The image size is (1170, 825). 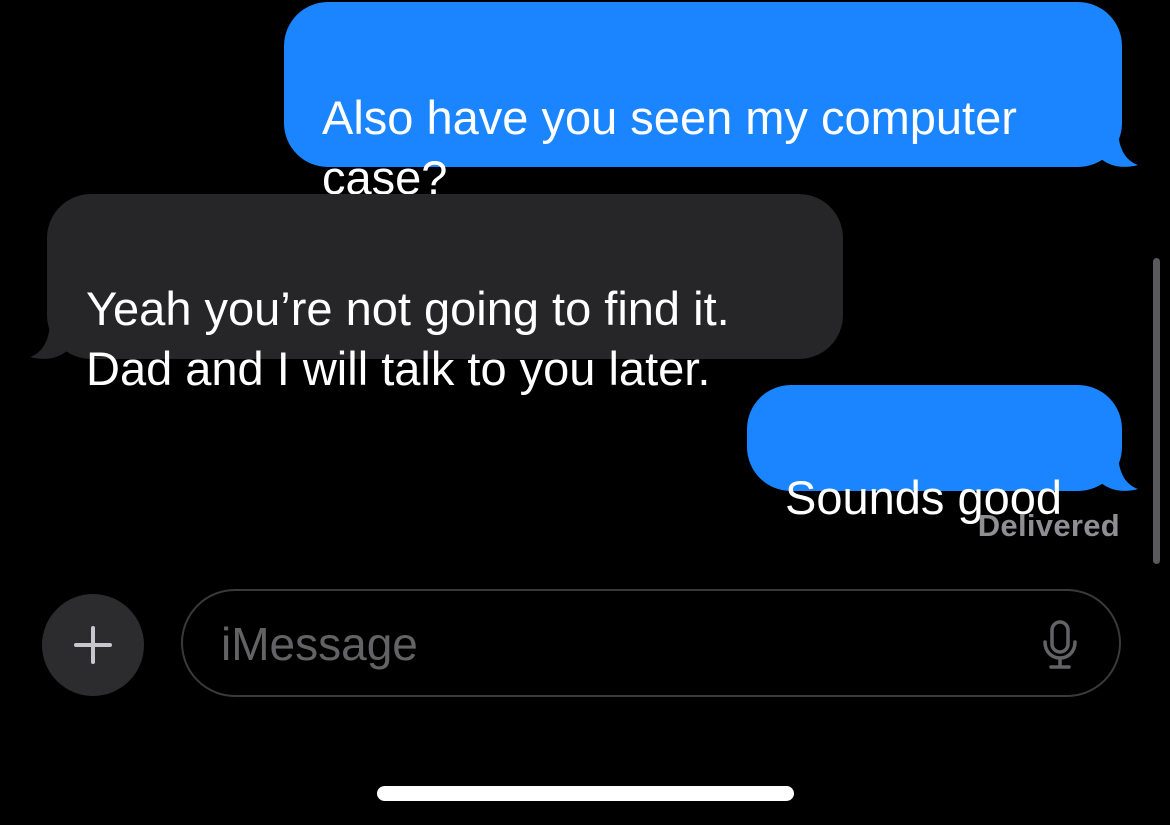 What do you see at coordinates (611, 644) in the screenshot?
I see `message-input` at bounding box center [611, 644].